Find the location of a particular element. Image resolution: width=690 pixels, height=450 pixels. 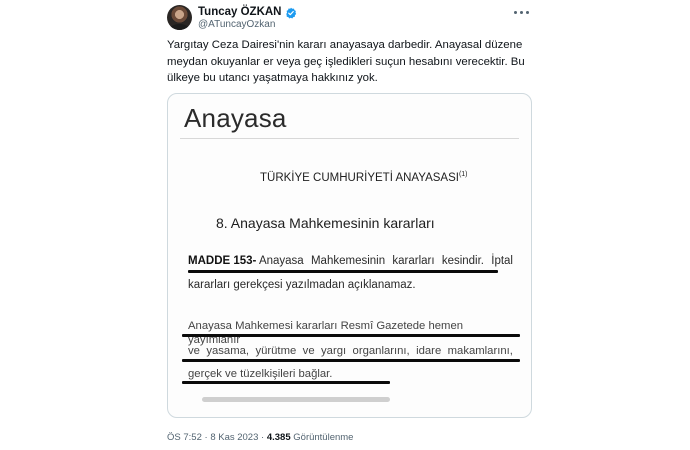

display-name: Tuncay ÖZKAN is located at coordinates (240, 12).